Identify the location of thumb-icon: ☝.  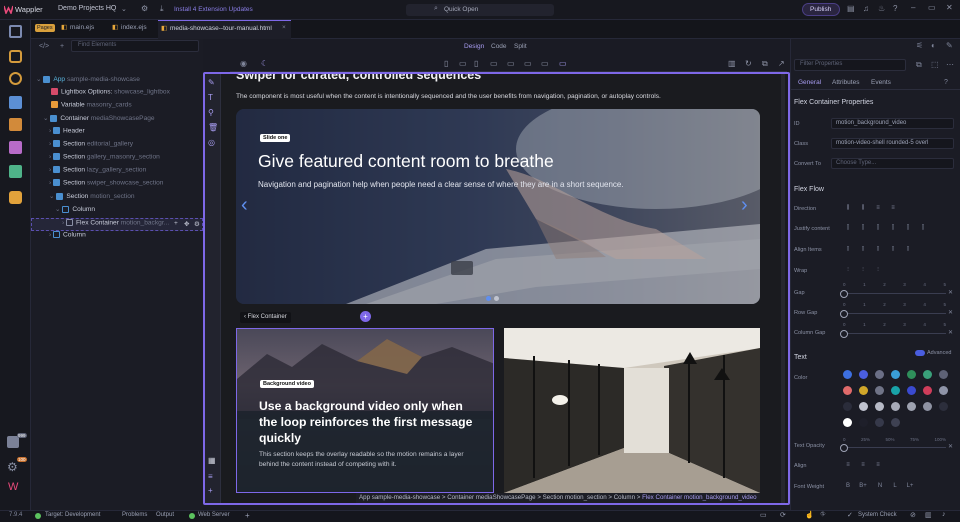
(809, 515).